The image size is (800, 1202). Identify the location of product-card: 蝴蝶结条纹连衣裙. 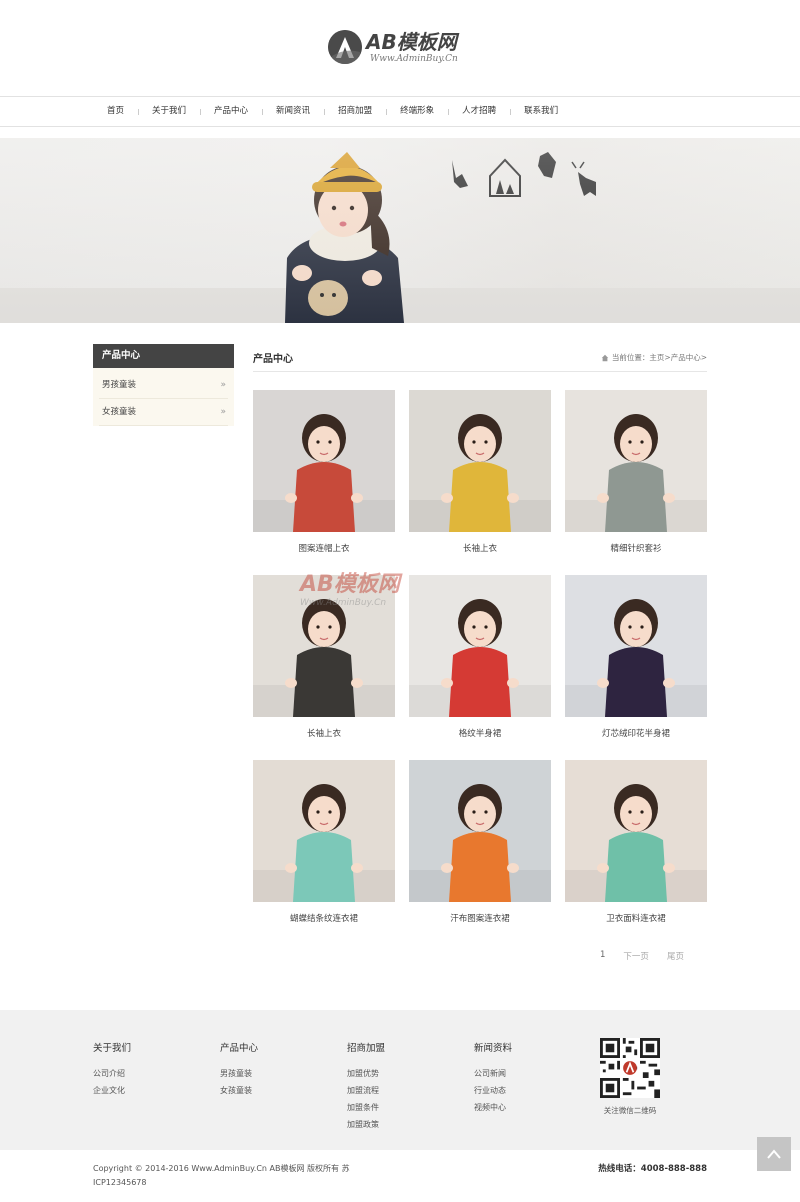
(324, 842).